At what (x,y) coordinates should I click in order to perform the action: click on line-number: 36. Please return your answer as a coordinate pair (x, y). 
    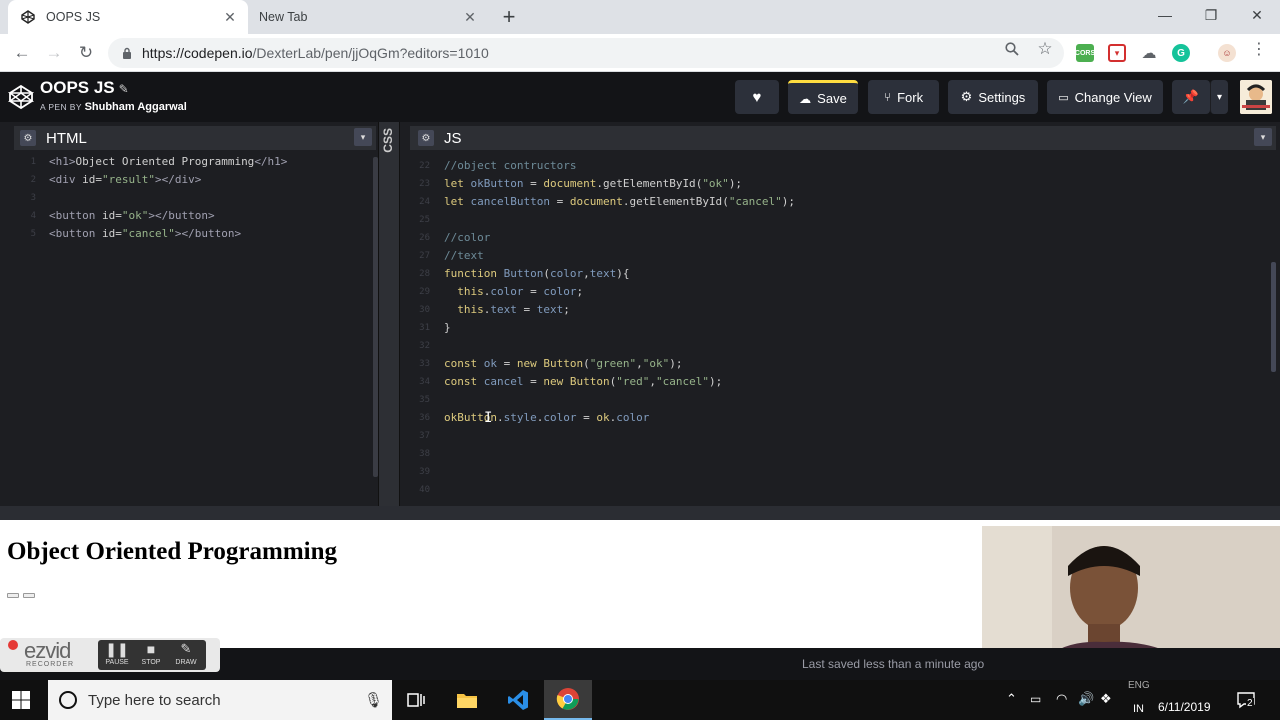
    Looking at the image, I should click on (424, 418).